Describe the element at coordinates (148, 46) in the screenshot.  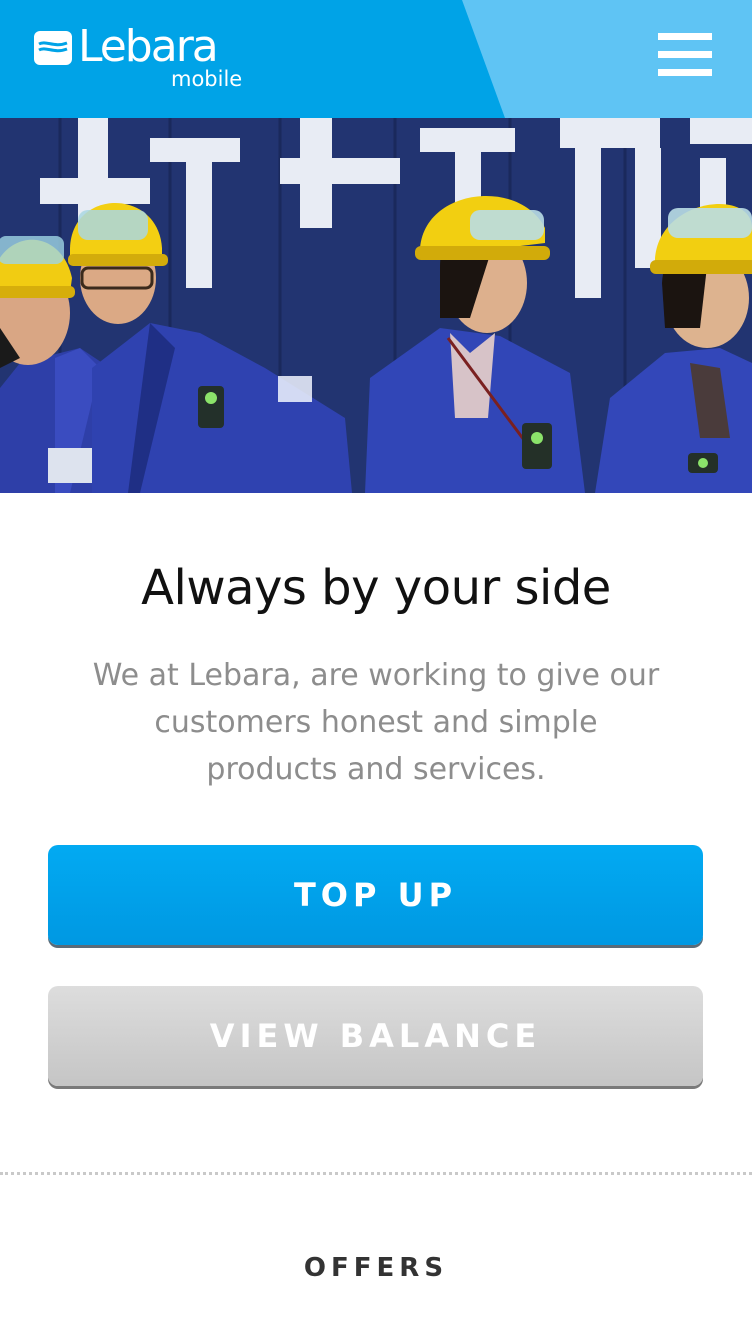
I see `brand-name: Lebara` at that location.